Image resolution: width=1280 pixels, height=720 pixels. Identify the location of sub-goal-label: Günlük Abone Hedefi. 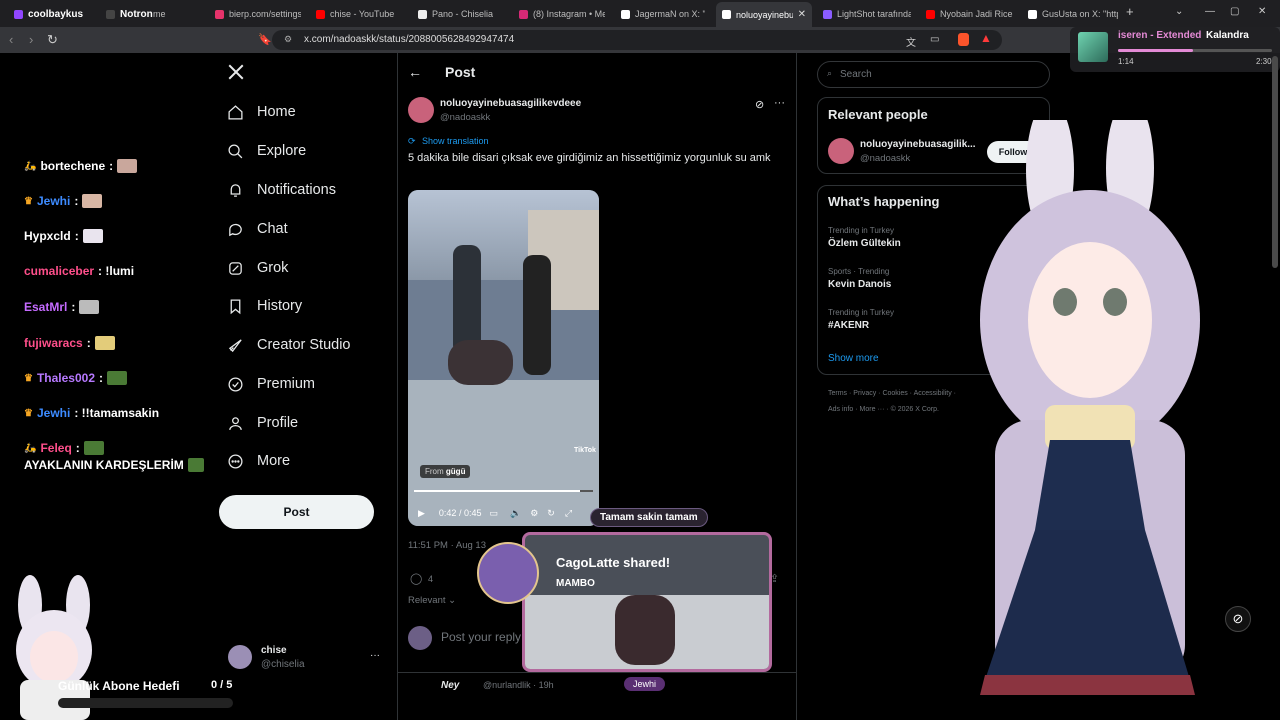
(119, 686).